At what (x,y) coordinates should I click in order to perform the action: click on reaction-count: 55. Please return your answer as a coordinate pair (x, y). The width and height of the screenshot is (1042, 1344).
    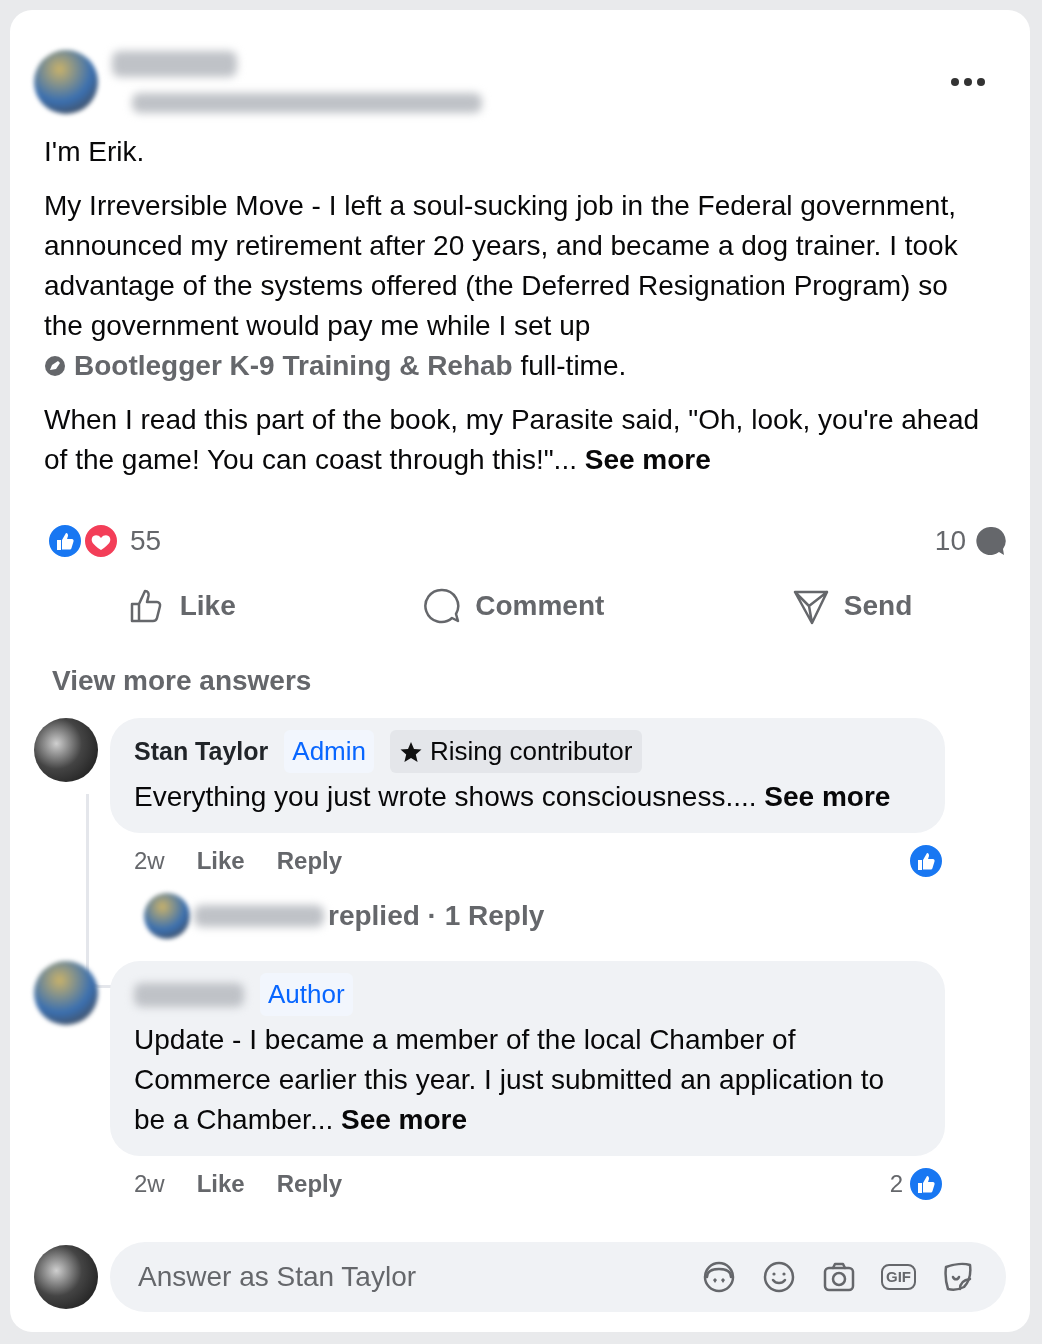
    Looking at the image, I should click on (146, 541).